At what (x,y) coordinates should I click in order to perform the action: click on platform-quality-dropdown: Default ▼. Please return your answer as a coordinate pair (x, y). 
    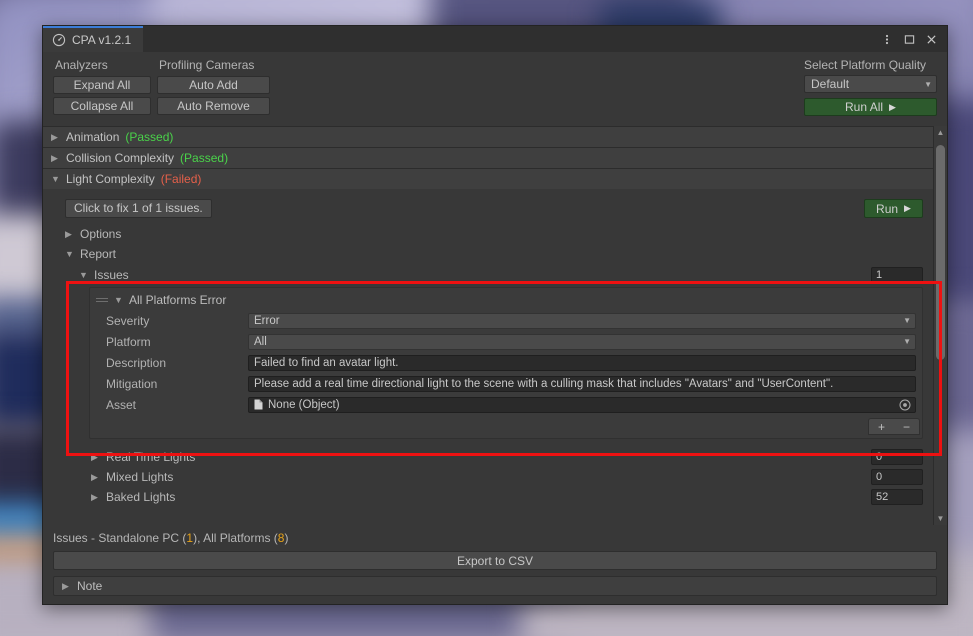
    Looking at the image, I should click on (870, 84).